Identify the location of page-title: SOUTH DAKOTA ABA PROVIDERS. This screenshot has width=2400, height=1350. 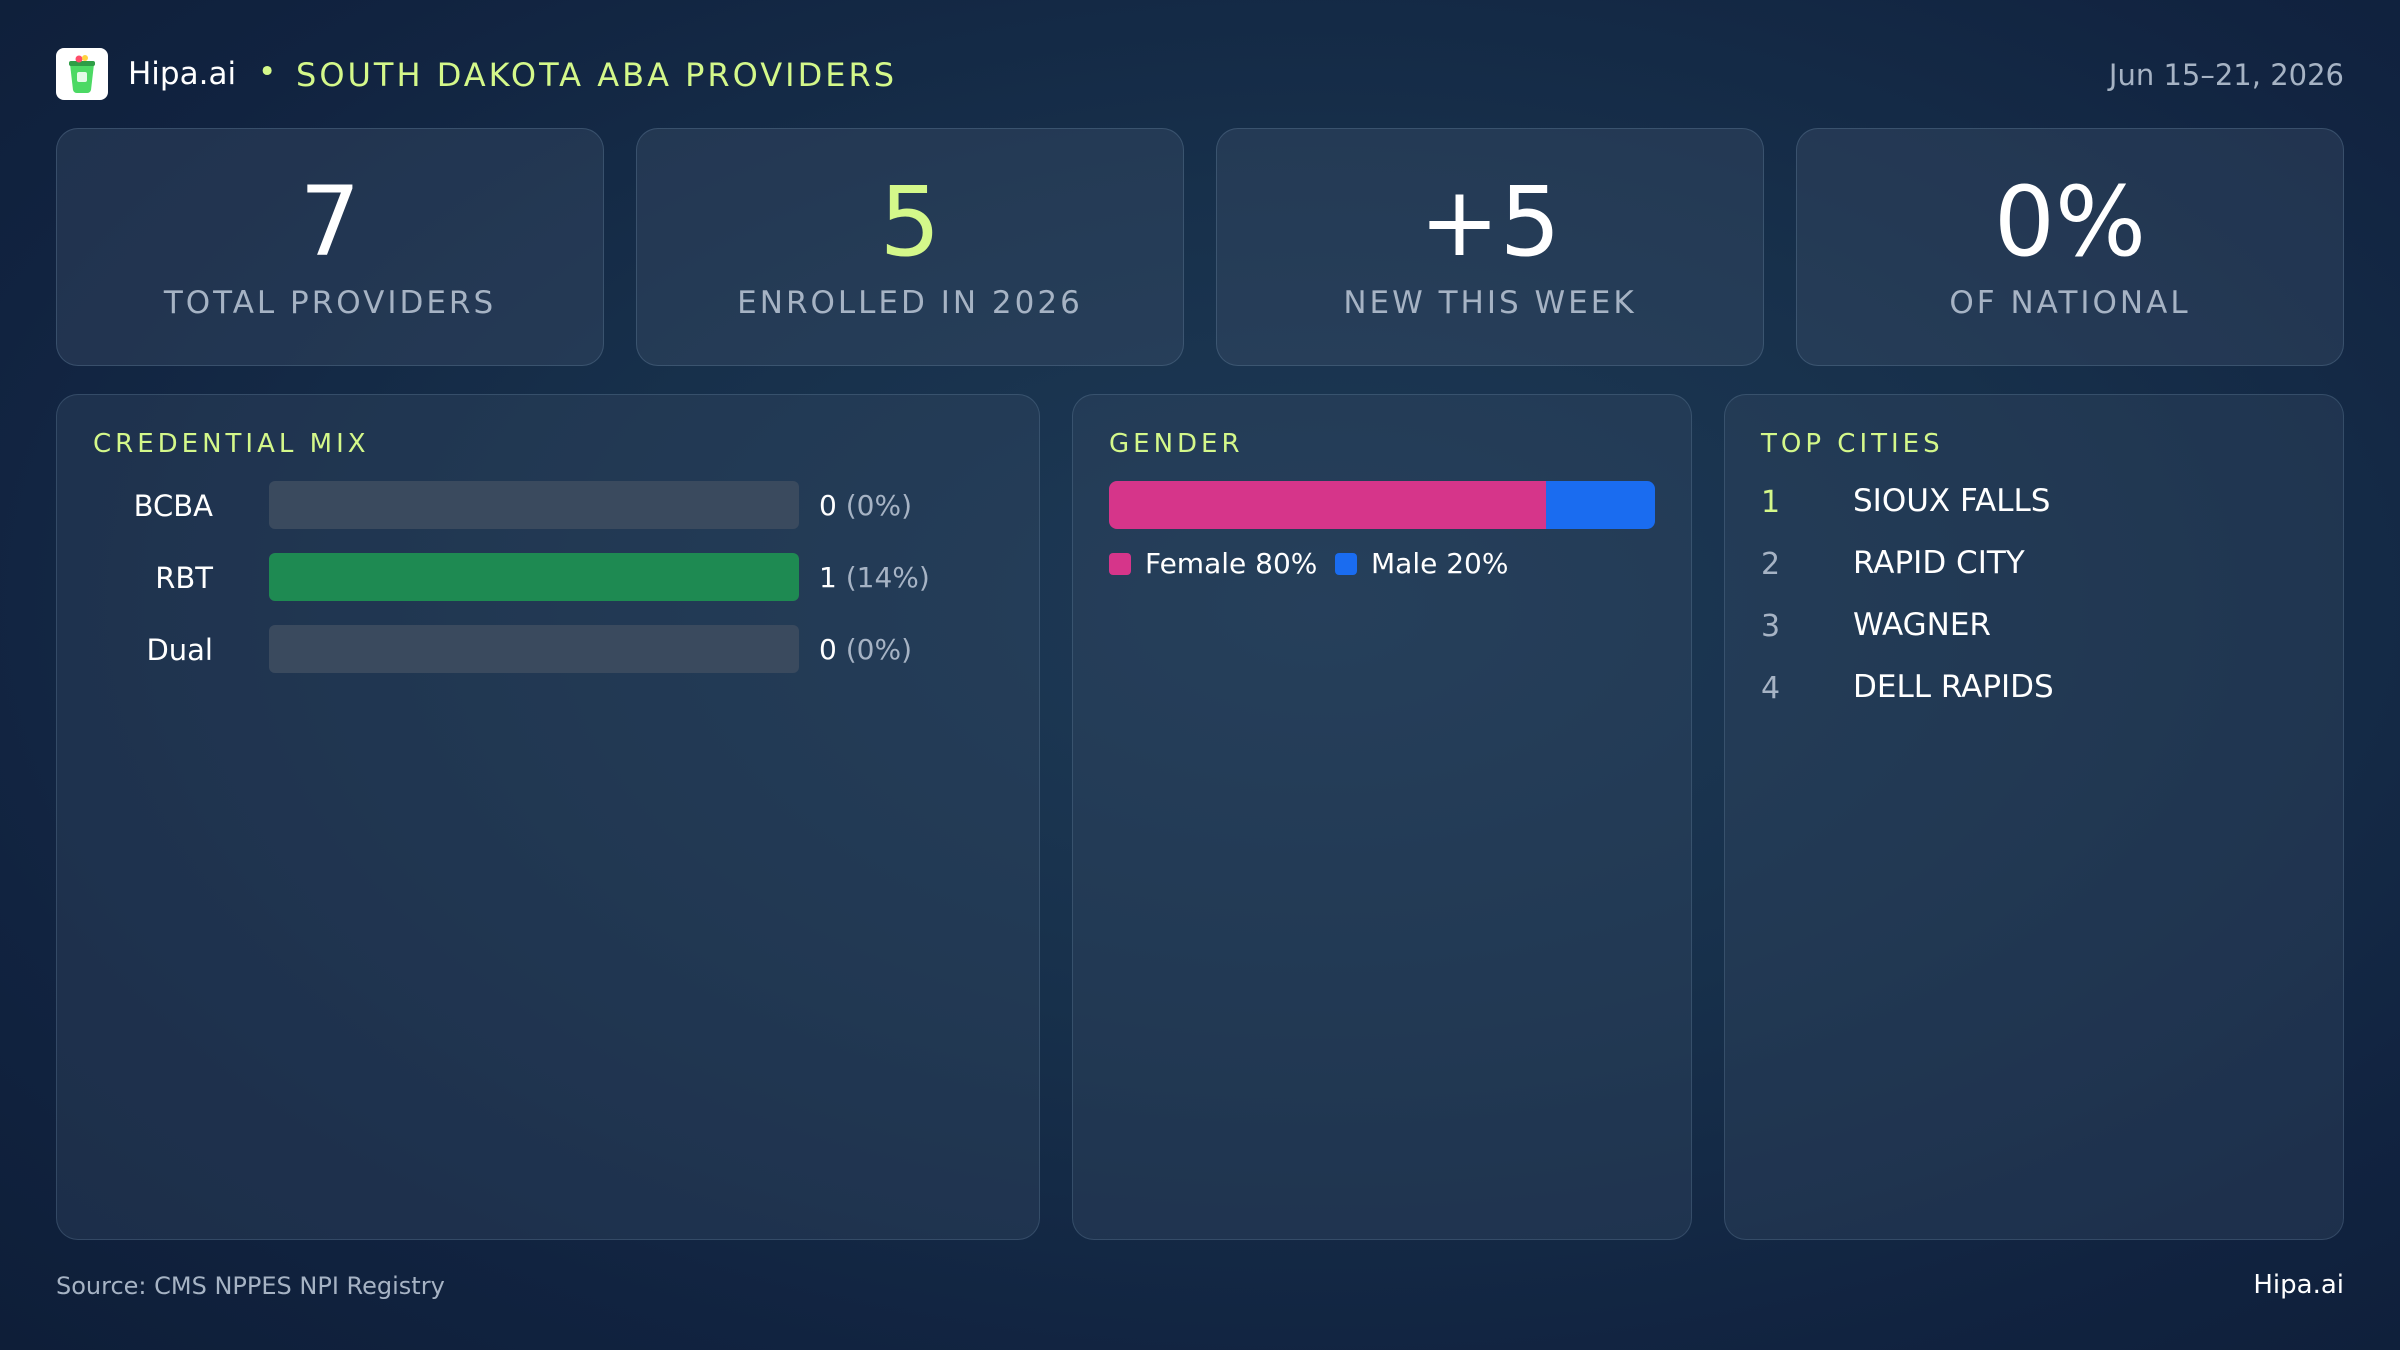
(597, 75).